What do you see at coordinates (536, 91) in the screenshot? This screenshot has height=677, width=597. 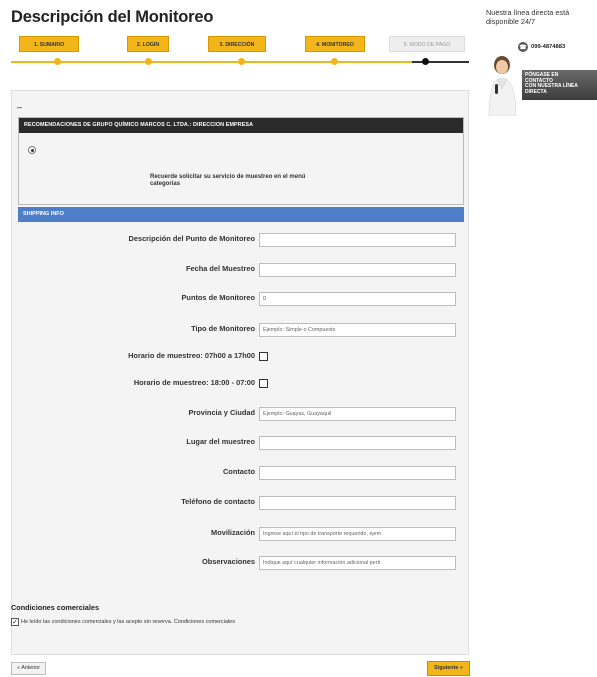 I see `contact-line-4: DIRECTA` at bounding box center [536, 91].